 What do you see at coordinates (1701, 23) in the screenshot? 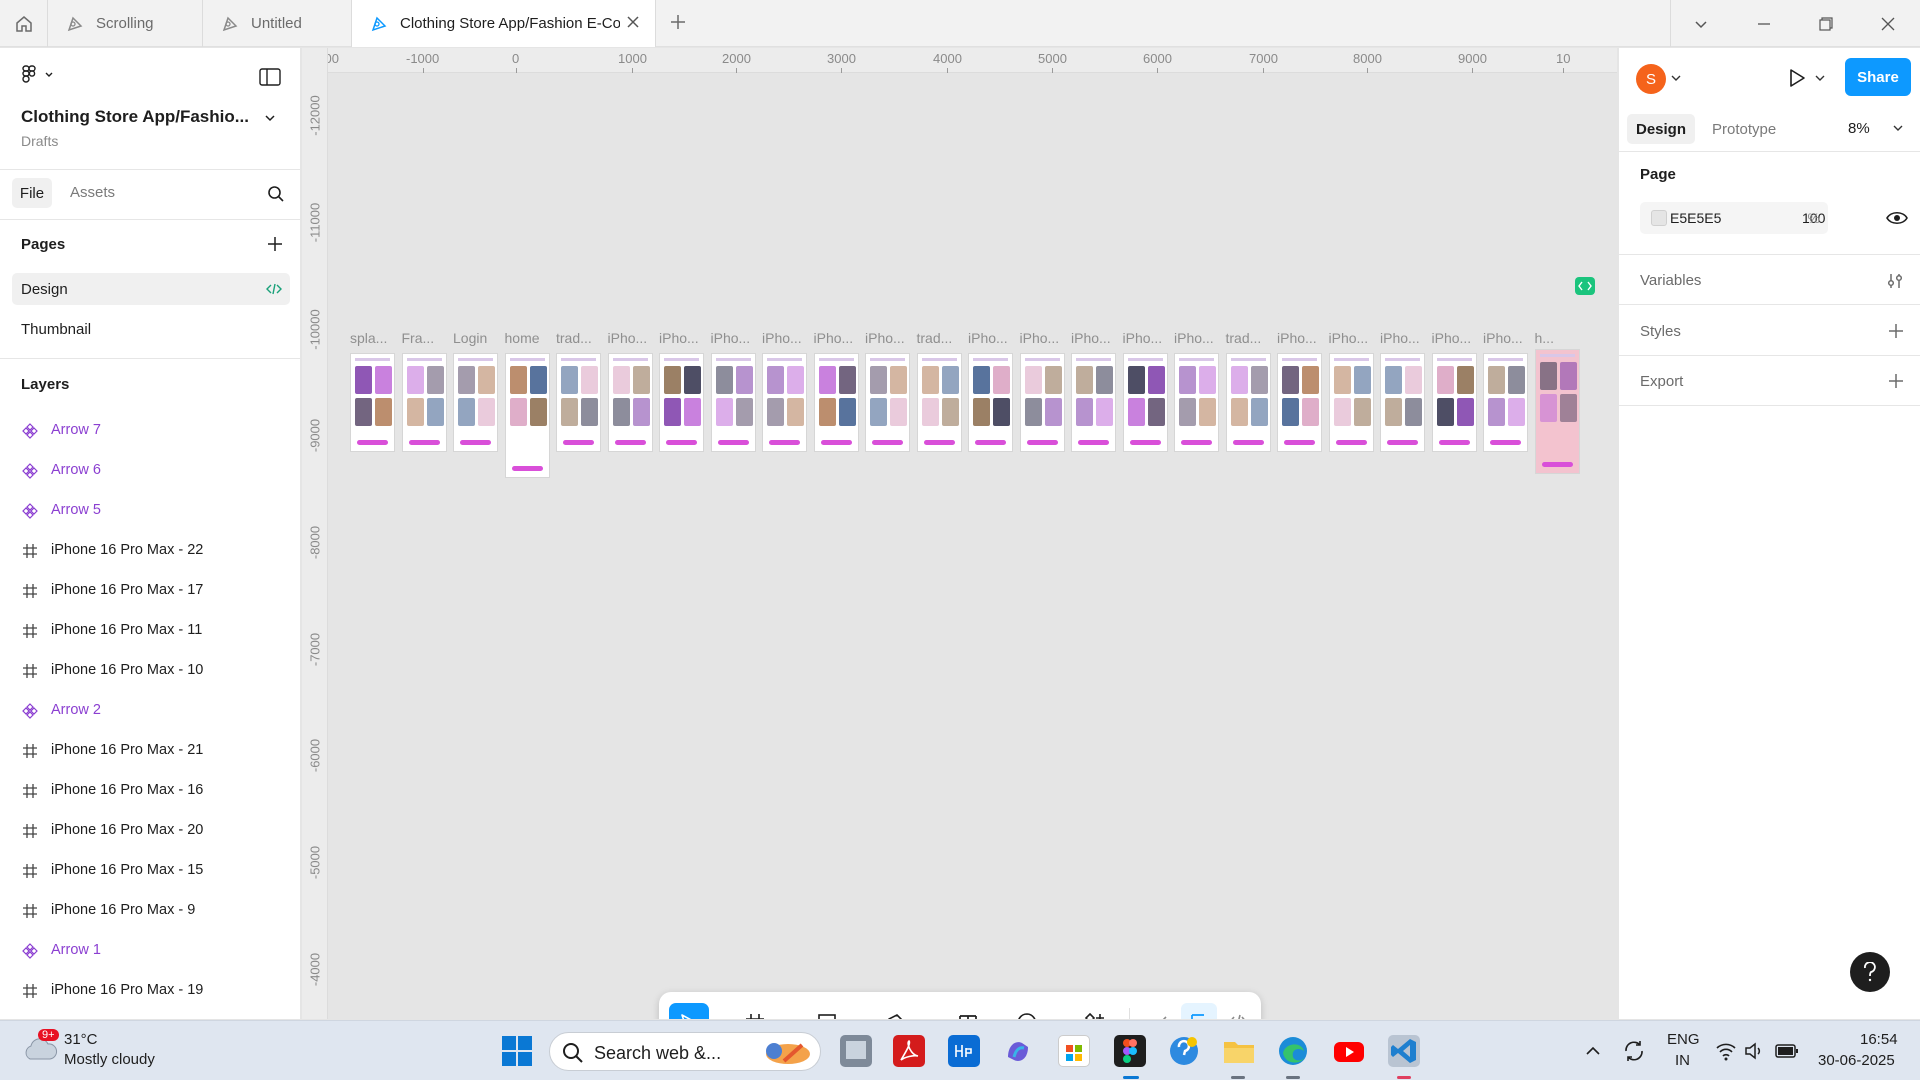
I see `tabs-dropdown` at bounding box center [1701, 23].